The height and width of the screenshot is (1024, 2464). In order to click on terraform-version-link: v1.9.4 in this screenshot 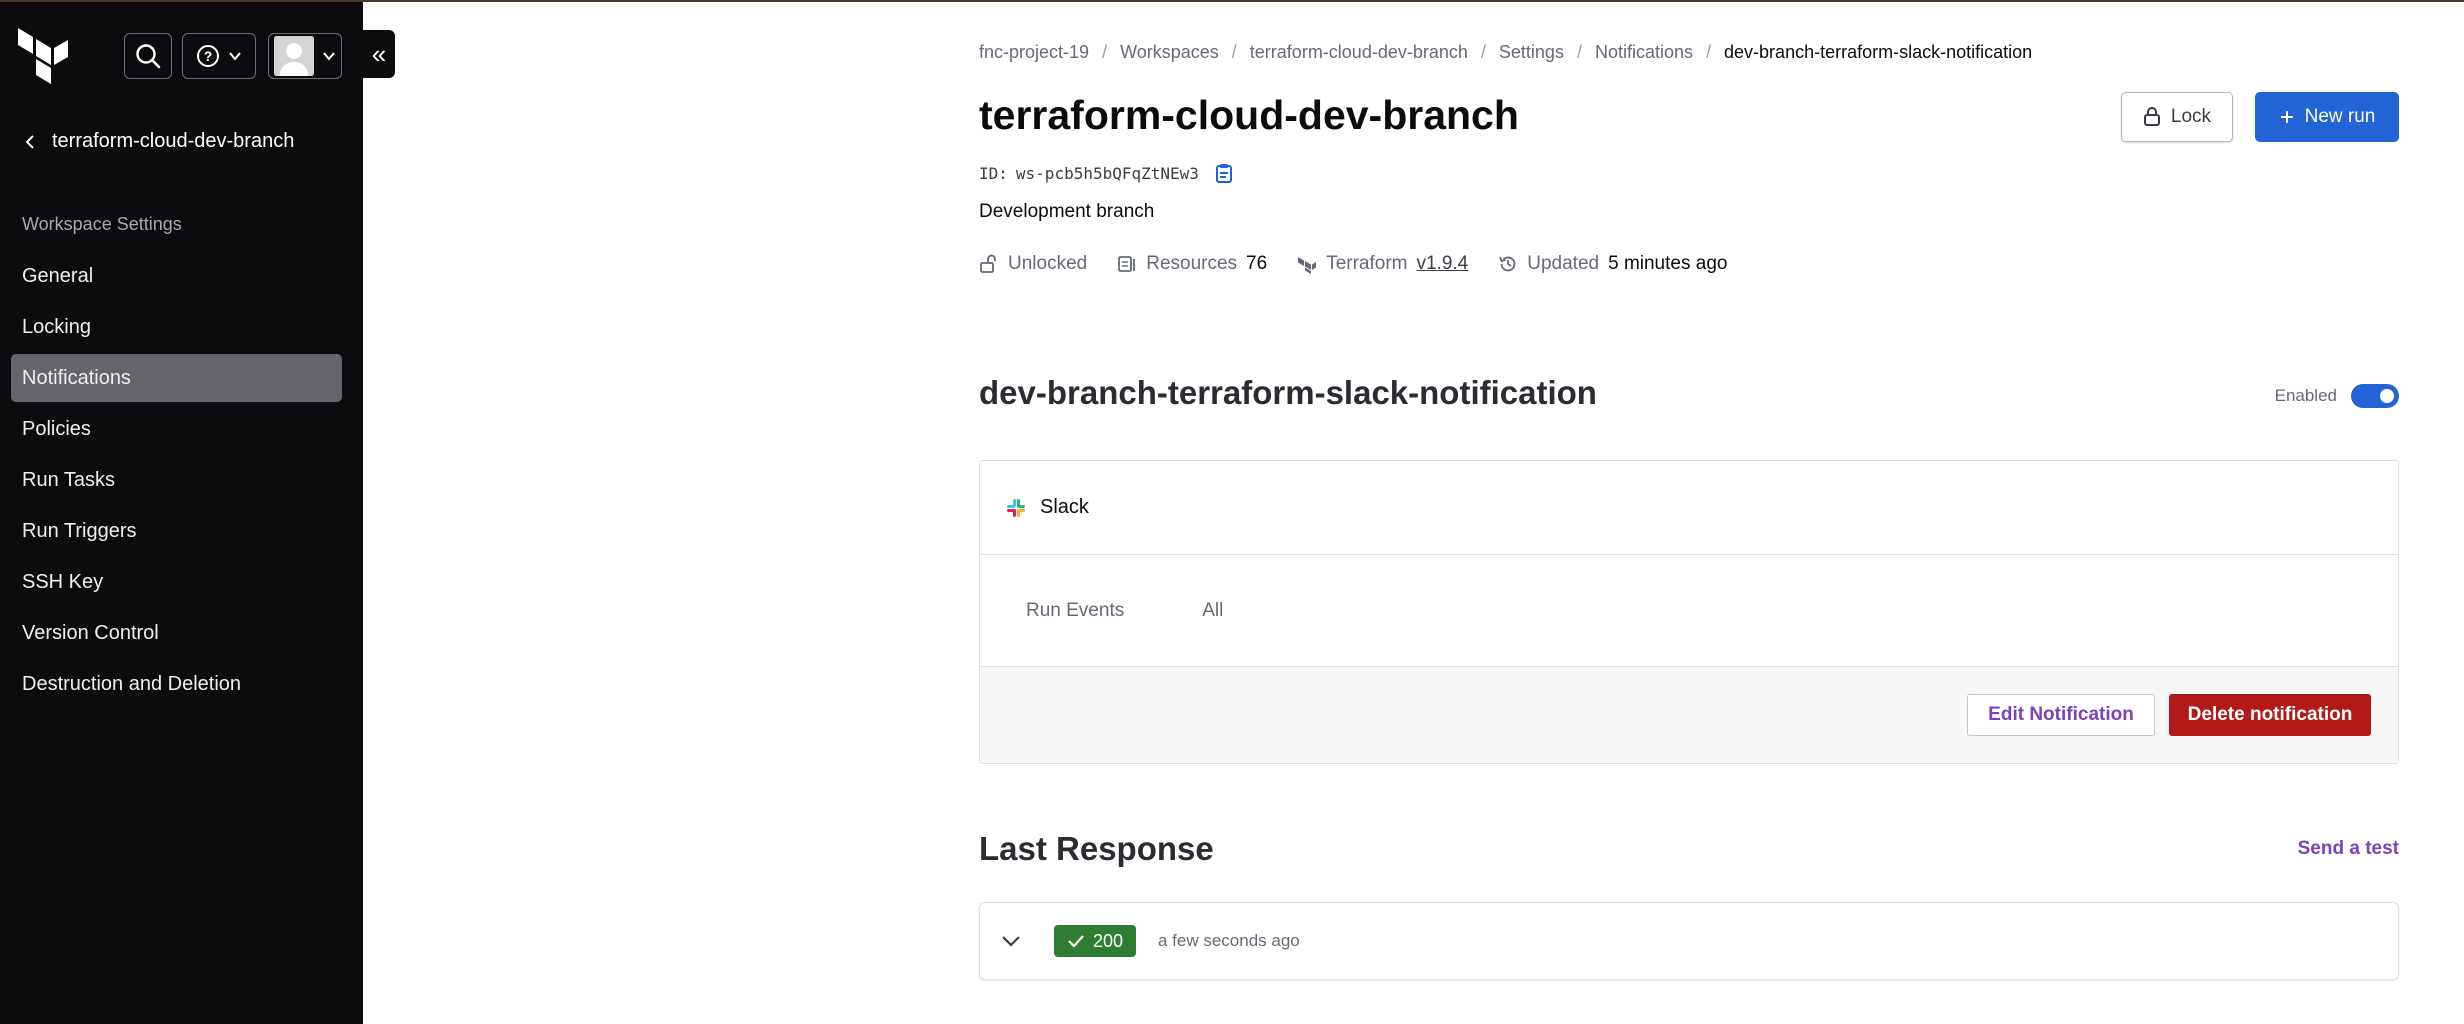, I will do `click(1442, 264)`.